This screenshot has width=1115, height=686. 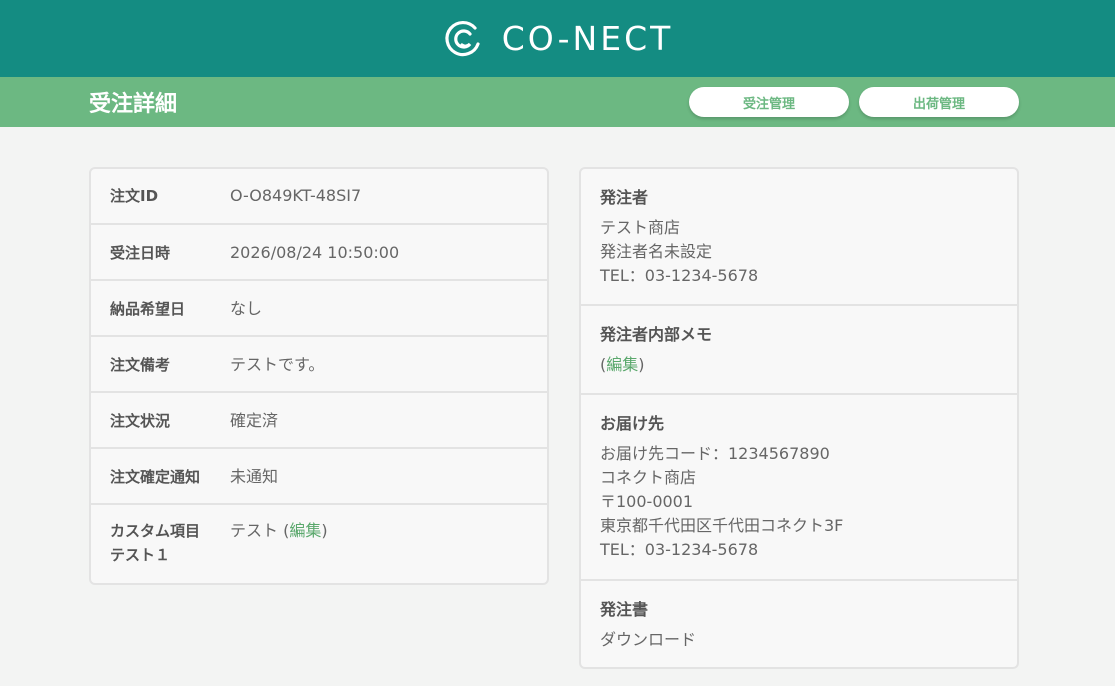 What do you see at coordinates (305, 530) in the screenshot?
I see `custom-field-edit-link: 編集` at bounding box center [305, 530].